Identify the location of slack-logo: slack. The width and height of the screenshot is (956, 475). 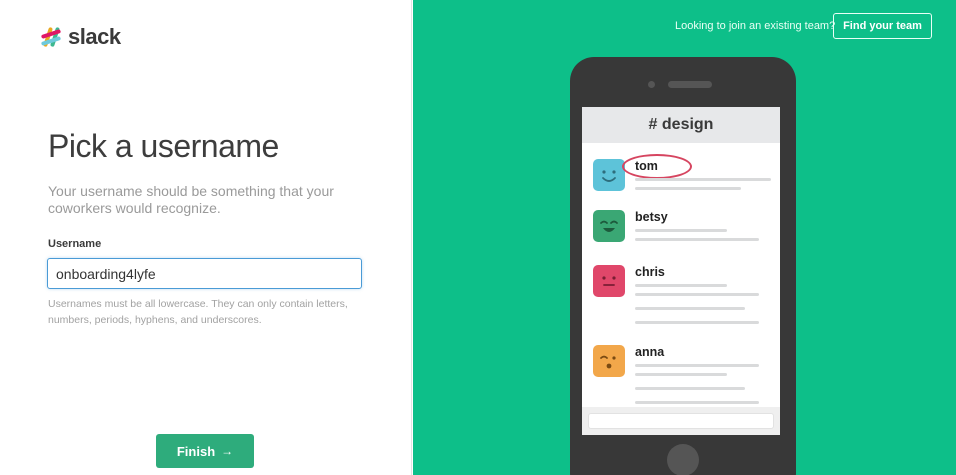
(80, 37).